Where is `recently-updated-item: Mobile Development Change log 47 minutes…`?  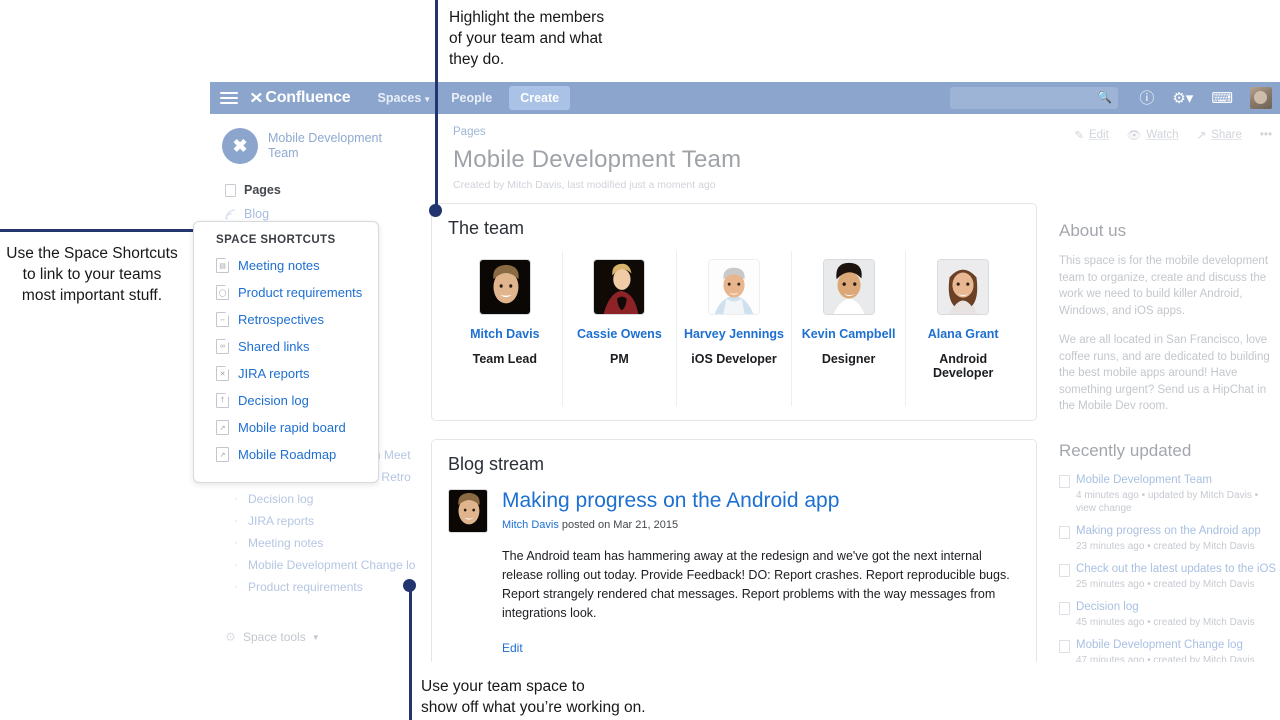
recently-updated-item: Mobile Development Change log 47 minutes… is located at coordinates (1166, 650).